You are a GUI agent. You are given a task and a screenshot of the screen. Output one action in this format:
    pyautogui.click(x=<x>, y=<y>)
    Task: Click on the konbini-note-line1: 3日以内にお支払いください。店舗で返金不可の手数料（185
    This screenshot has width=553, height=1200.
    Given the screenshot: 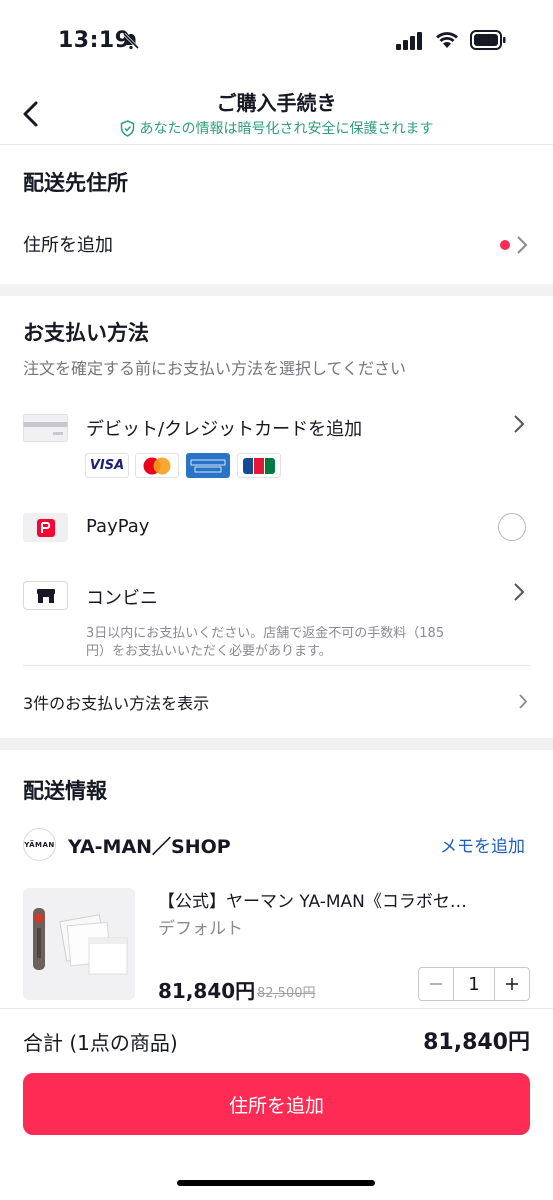 What is the action you would take?
    pyautogui.click(x=265, y=633)
    